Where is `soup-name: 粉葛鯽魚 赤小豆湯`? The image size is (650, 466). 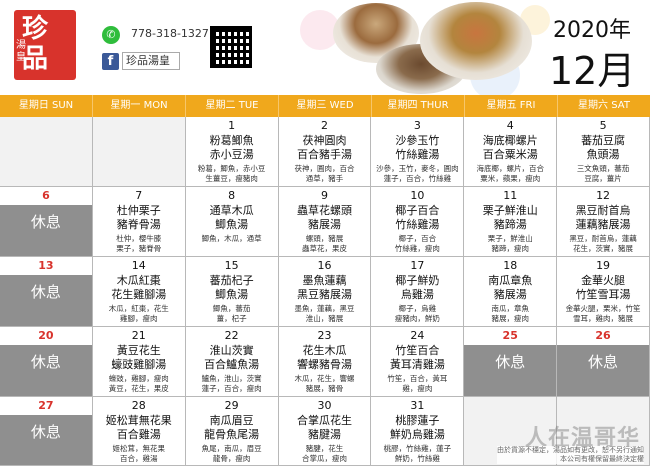 soup-name: 粉葛鯽魚 赤小豆湯 is located at coordinates (231, 147).